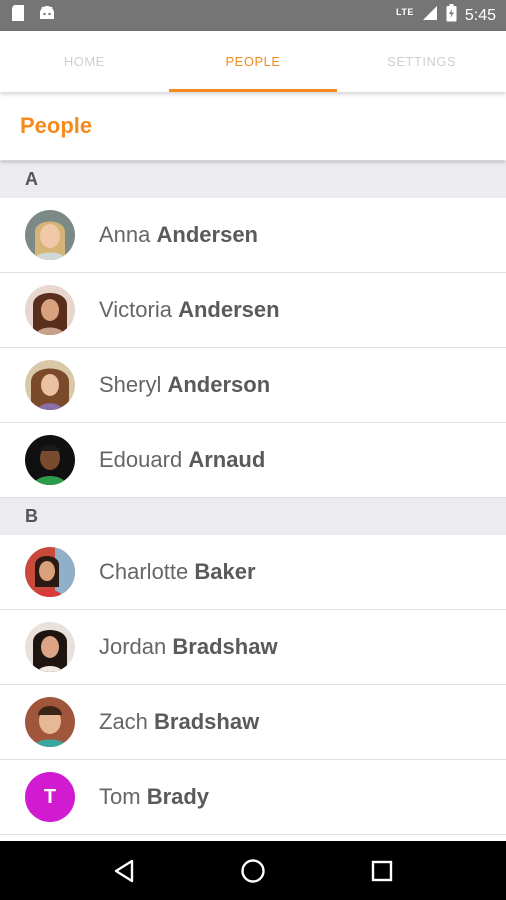 This screenshot has height=900, width=506. What do you see at coordinates (253, 126) in the screenshot?
I see `page-header: People` at bounding box center [253, 126].